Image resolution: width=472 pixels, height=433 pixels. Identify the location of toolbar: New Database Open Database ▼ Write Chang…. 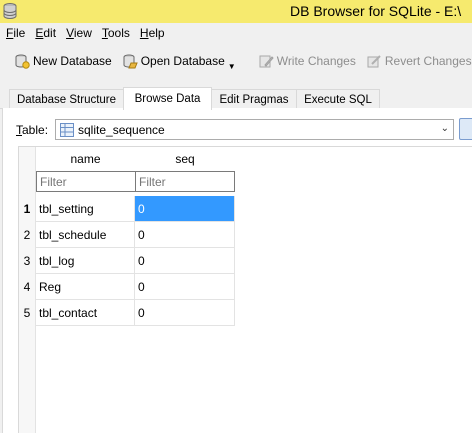
(236, 61).